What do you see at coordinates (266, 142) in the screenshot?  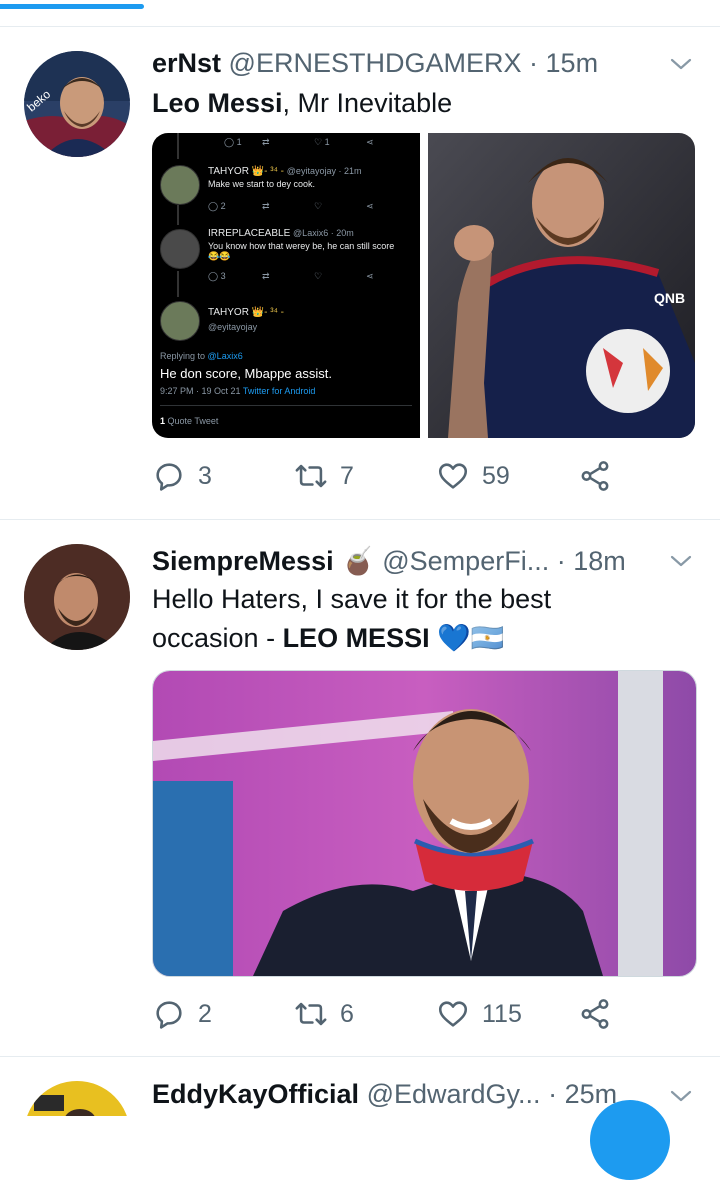 I see `retweet-icon: ⇄` at bounding box center [266, 142].